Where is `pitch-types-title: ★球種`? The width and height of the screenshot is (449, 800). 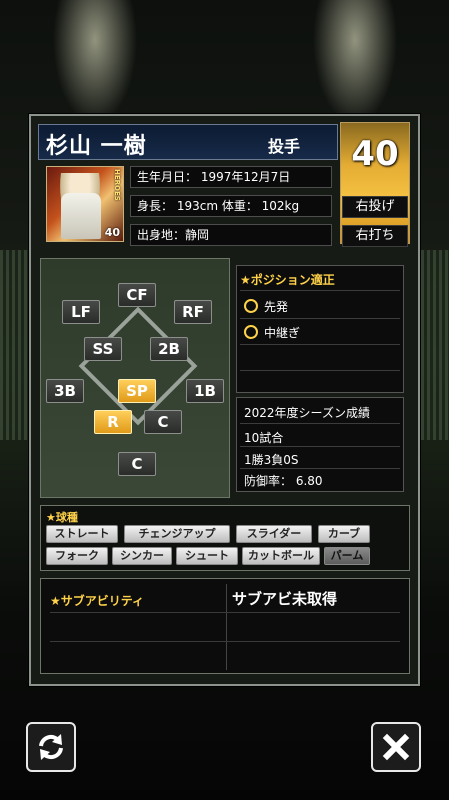
pitch-types-title: ★球種 is located at coordinates (62, 517).